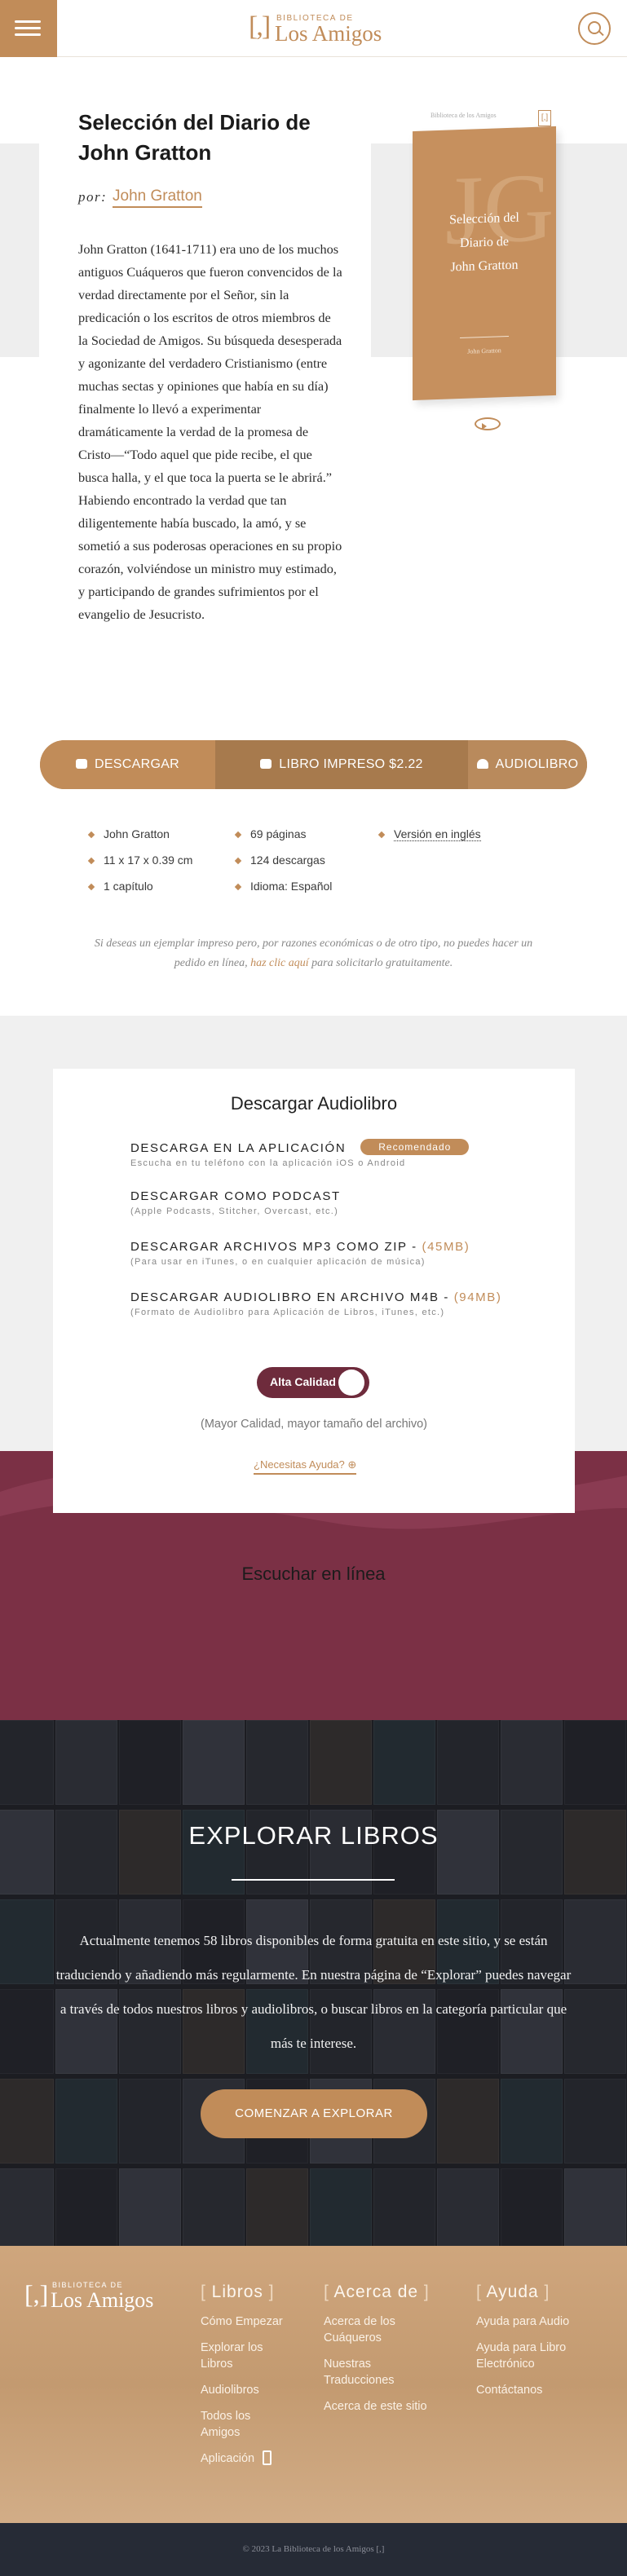 The height and width of the screenshot is (2576, 627). I want to click on by-label: por:, so click(93, 197).